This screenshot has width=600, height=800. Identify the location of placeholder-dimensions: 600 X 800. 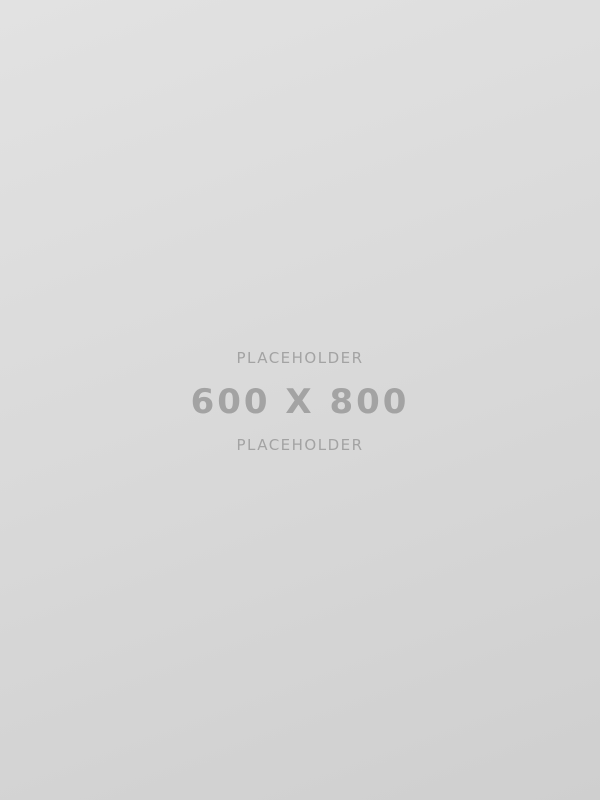
(300, 402).